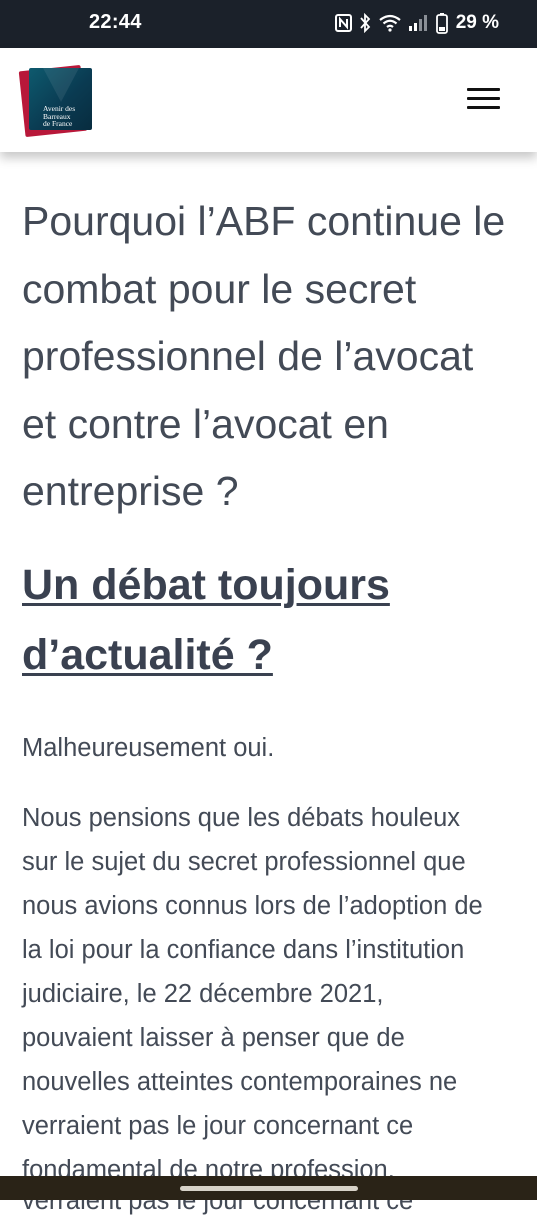 The image size is (537, 1223). Describe the element at coordinates (148, 747) in the screenshot. I see `paragraph-intro: Malheureusement oui.` at that location.